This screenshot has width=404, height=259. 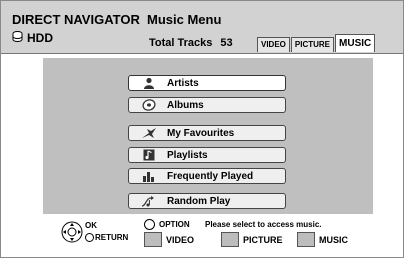 I want to click on shuffle-notes-icon, so click(x=149, y=201).